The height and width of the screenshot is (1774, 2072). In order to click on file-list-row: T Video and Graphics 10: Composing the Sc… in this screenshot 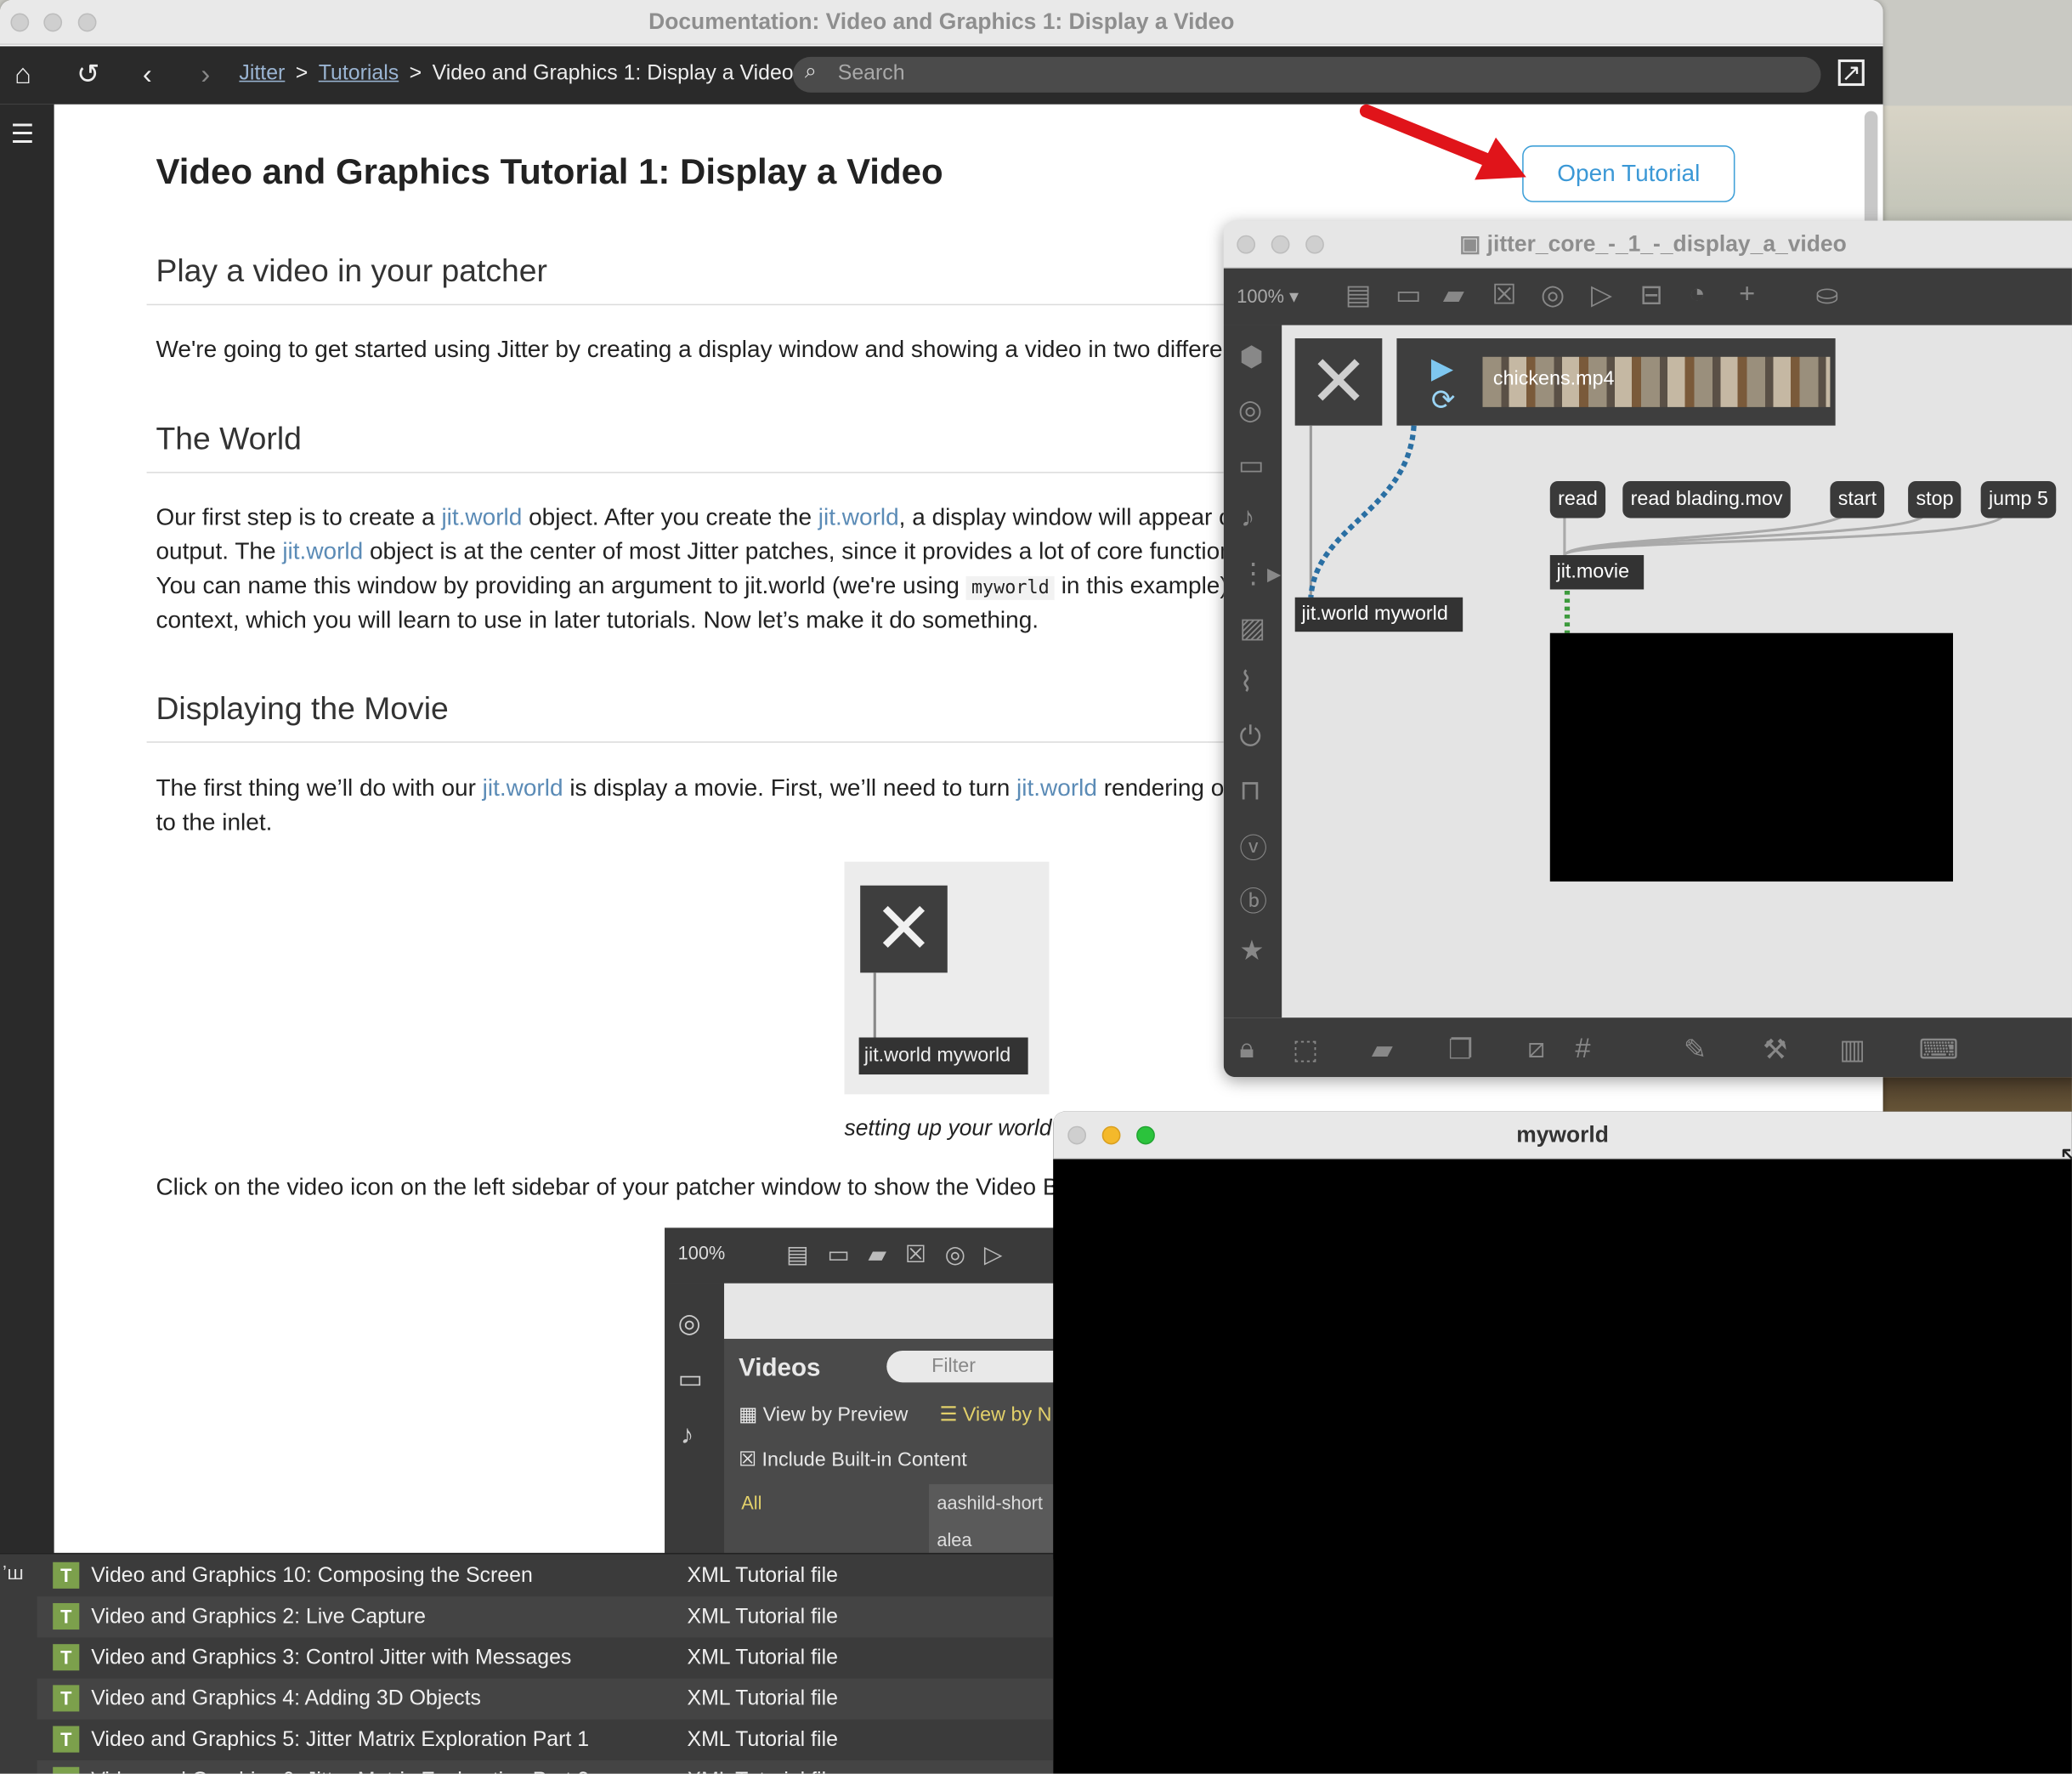, I will do `click(545, 1576)`.